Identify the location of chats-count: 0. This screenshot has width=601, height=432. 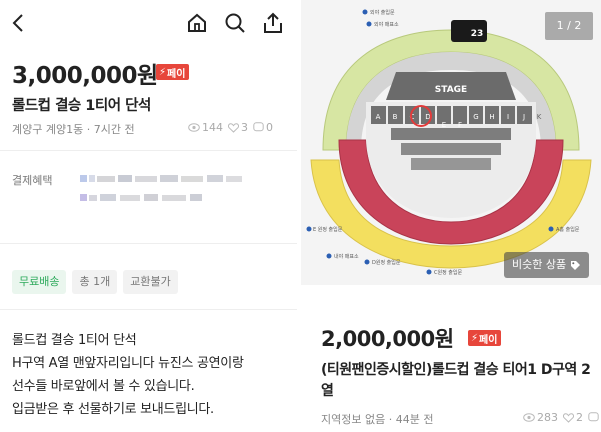
(269, 127).